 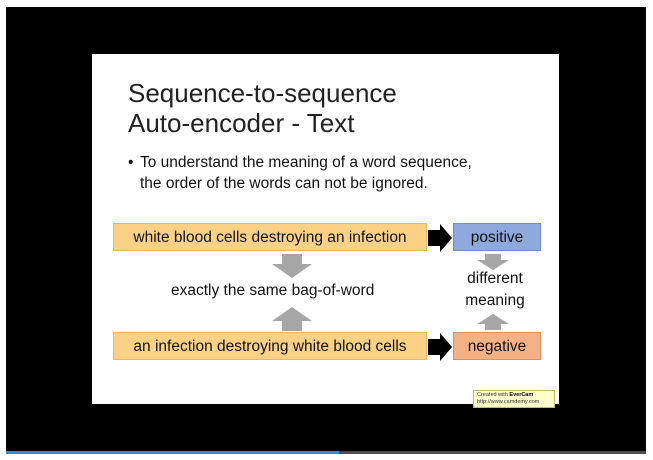 I want to click on bag-of-word-label: exactly the same bag-of-word, so click(x=273, y=290).